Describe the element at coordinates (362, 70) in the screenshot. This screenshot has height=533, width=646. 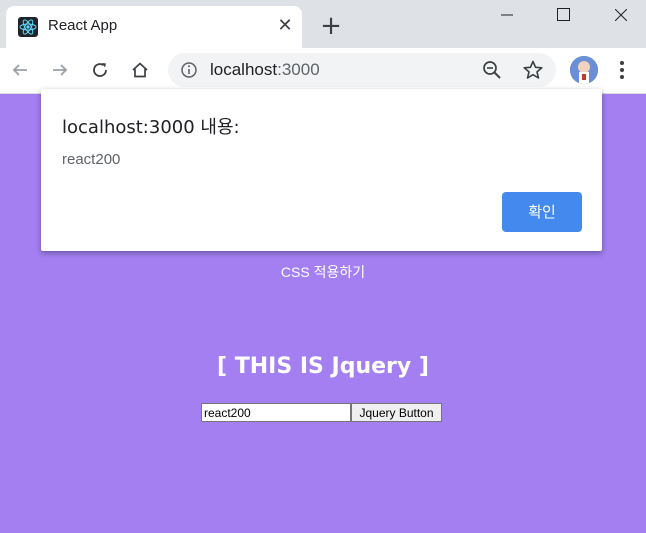
I see `address-bar: localhost:3000` at that location.